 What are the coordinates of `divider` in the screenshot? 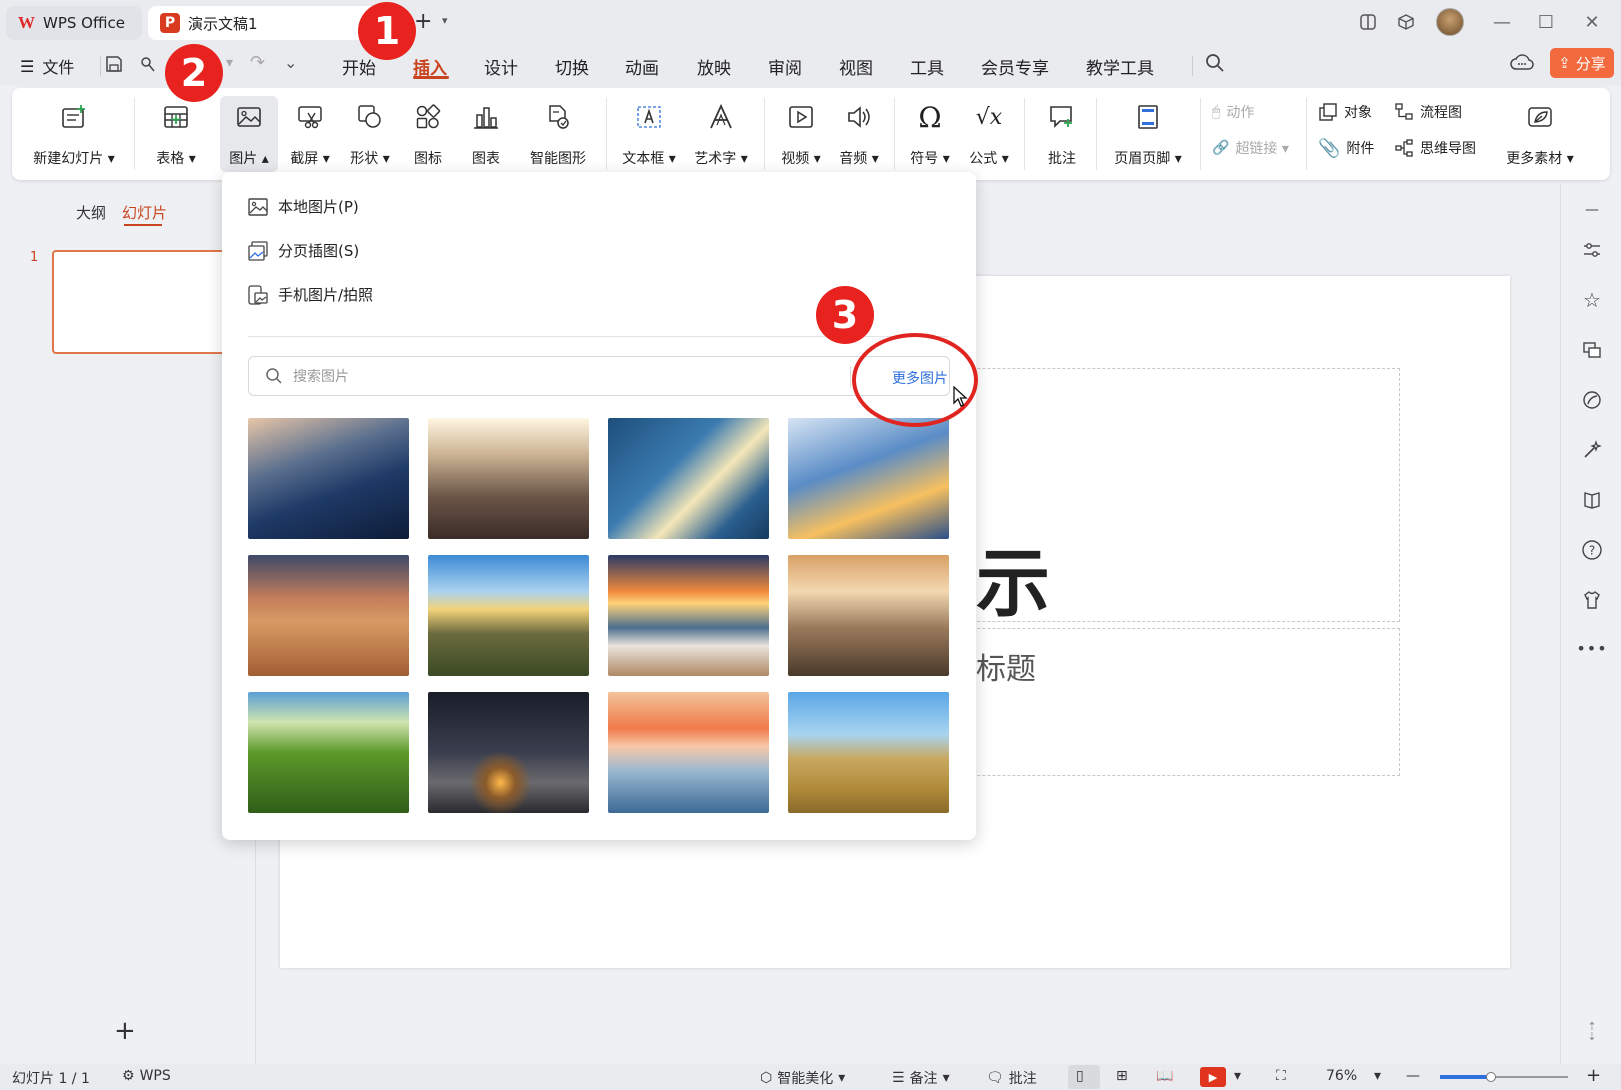 It's located at (606, 134).